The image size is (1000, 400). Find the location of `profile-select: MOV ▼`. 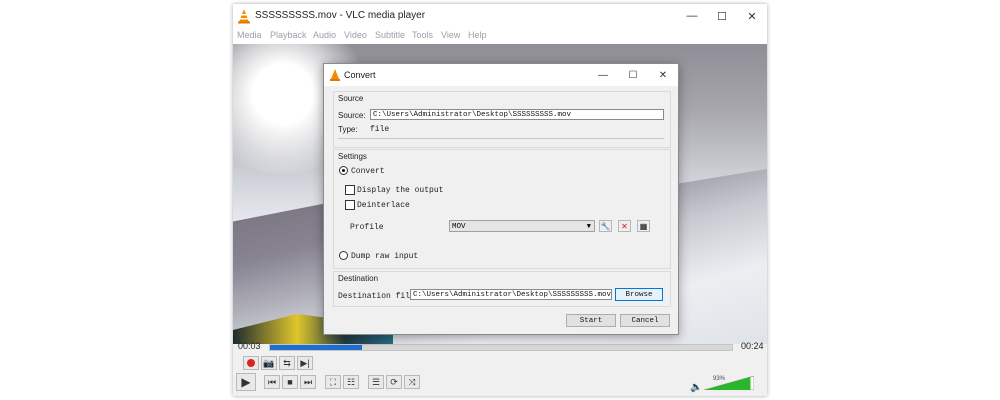

profile-select: MOV ▼ is located at coordinates (522, 226).